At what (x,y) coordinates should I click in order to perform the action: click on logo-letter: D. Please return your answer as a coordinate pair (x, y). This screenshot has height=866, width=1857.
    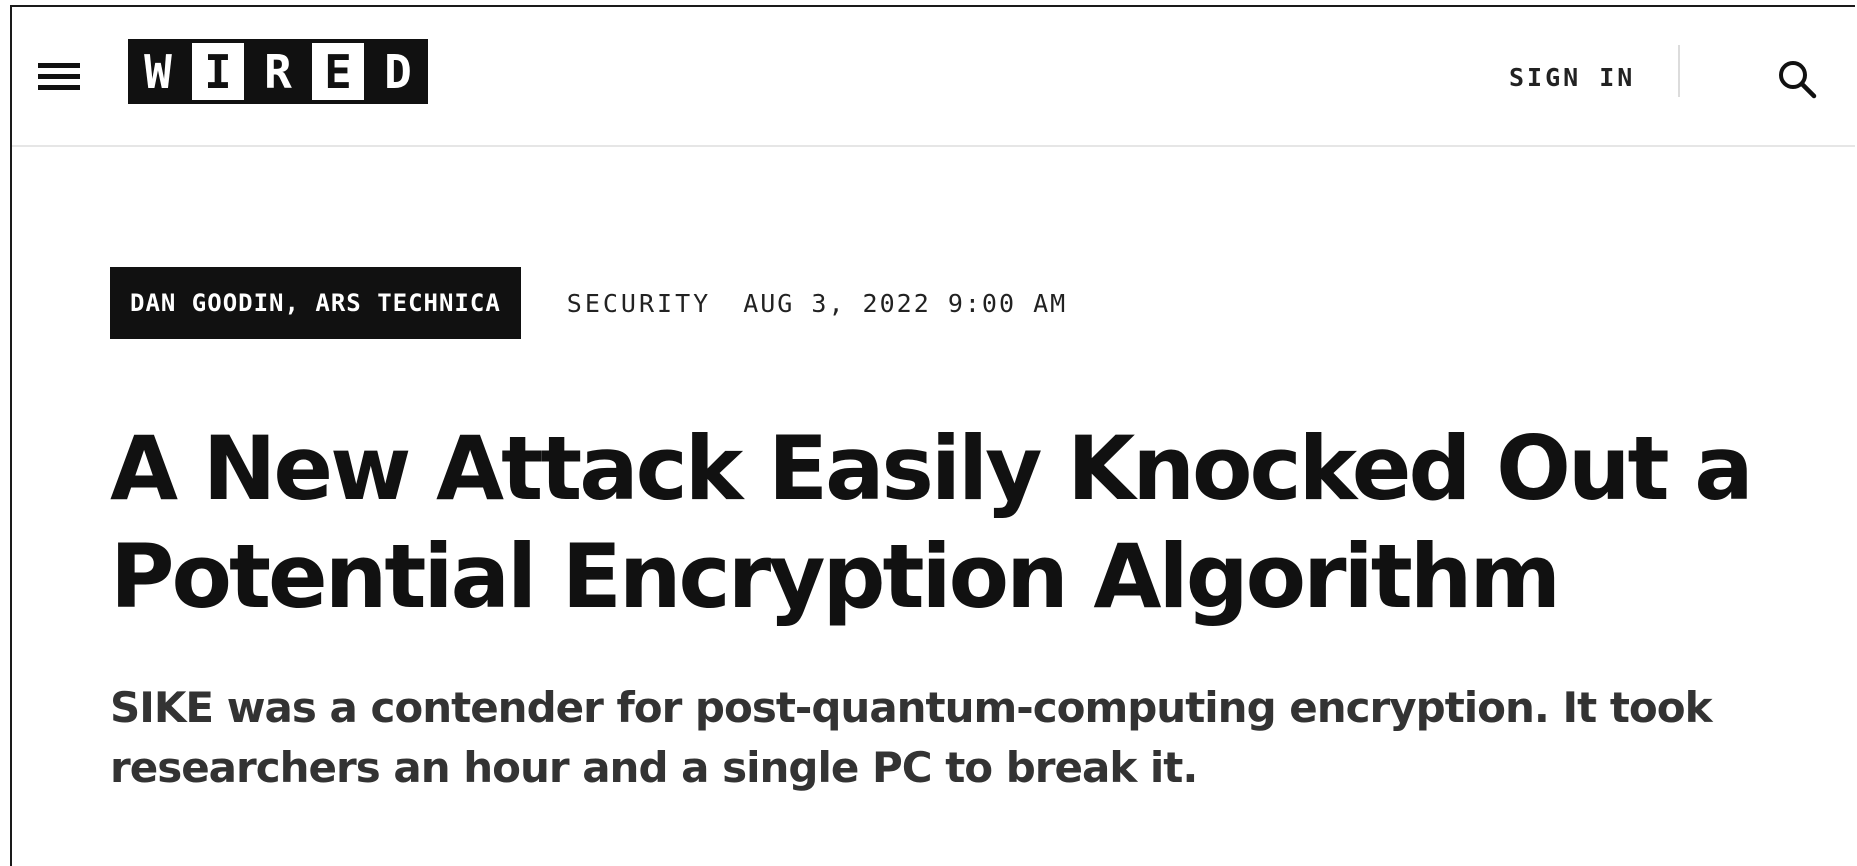
    Looking at the image, I should click on (398, 71).